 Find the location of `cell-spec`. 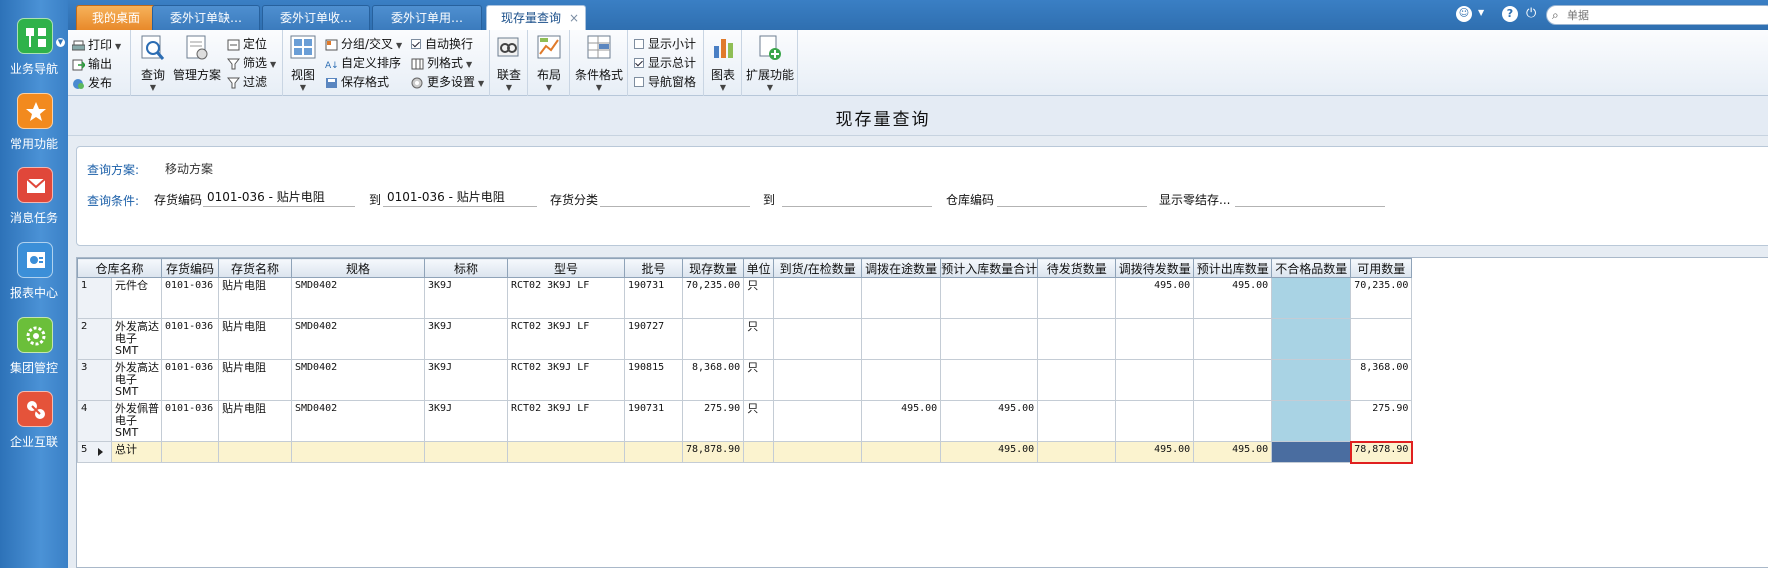

cell-spec is located at coordinates (358, 452).